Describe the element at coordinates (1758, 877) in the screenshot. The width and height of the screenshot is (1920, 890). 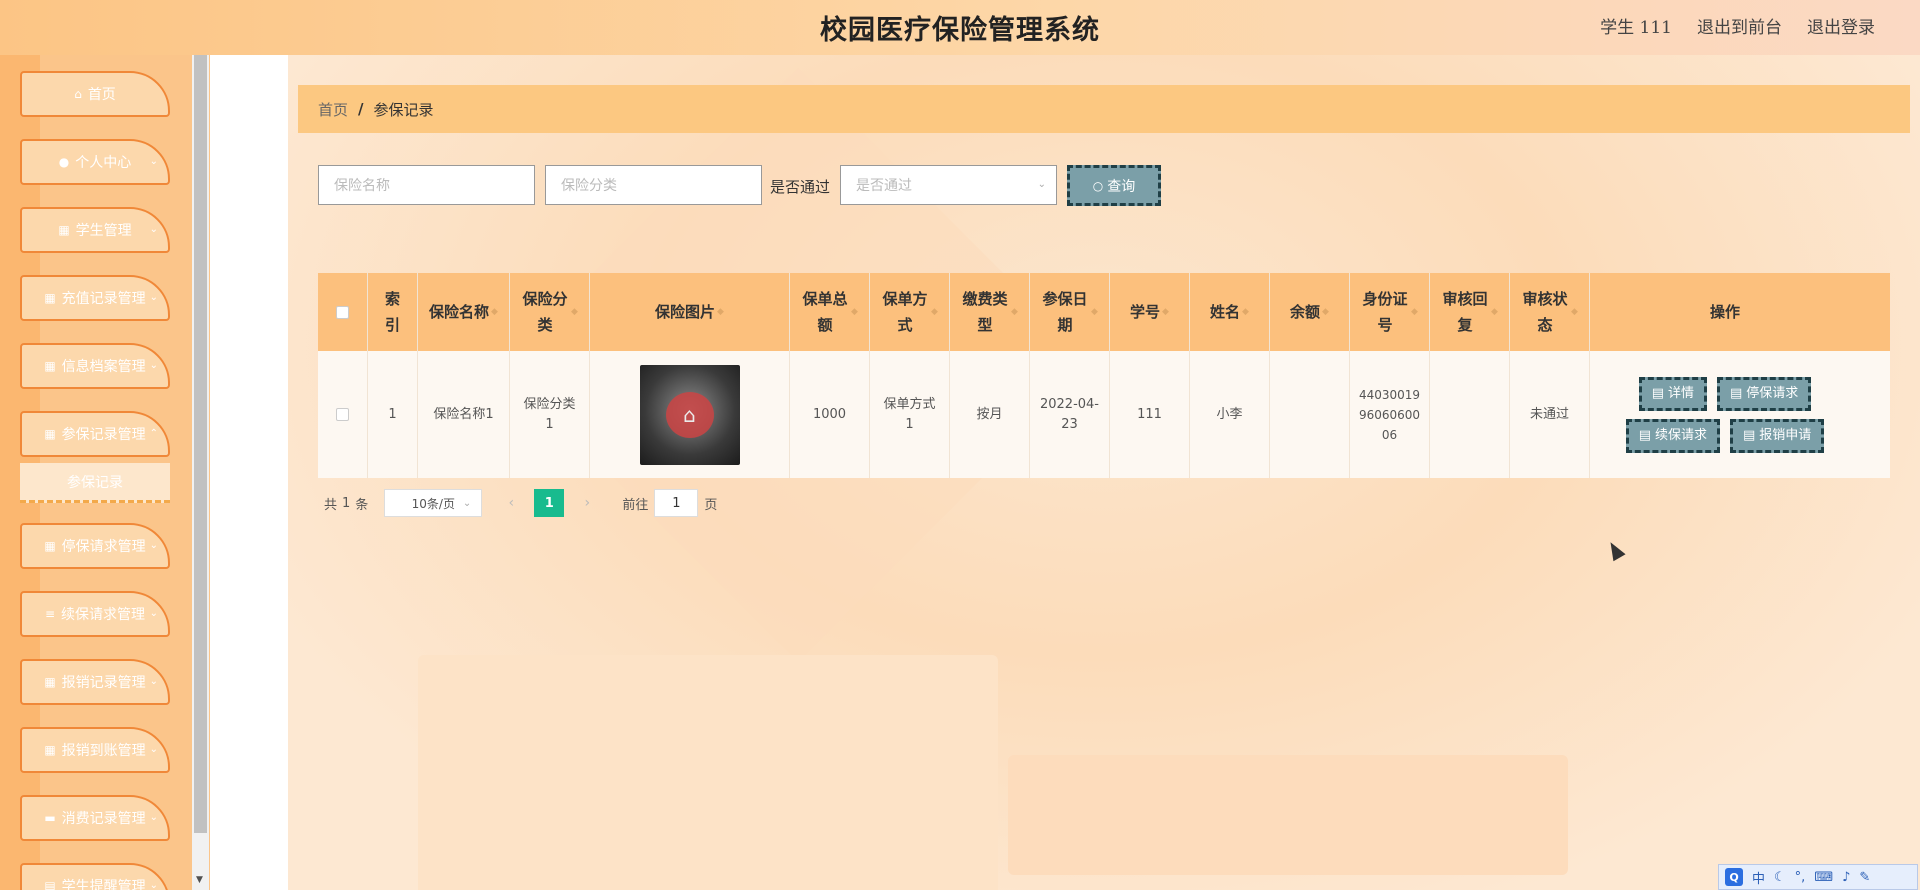
I see `ime-language-toggle: 中` at that location.